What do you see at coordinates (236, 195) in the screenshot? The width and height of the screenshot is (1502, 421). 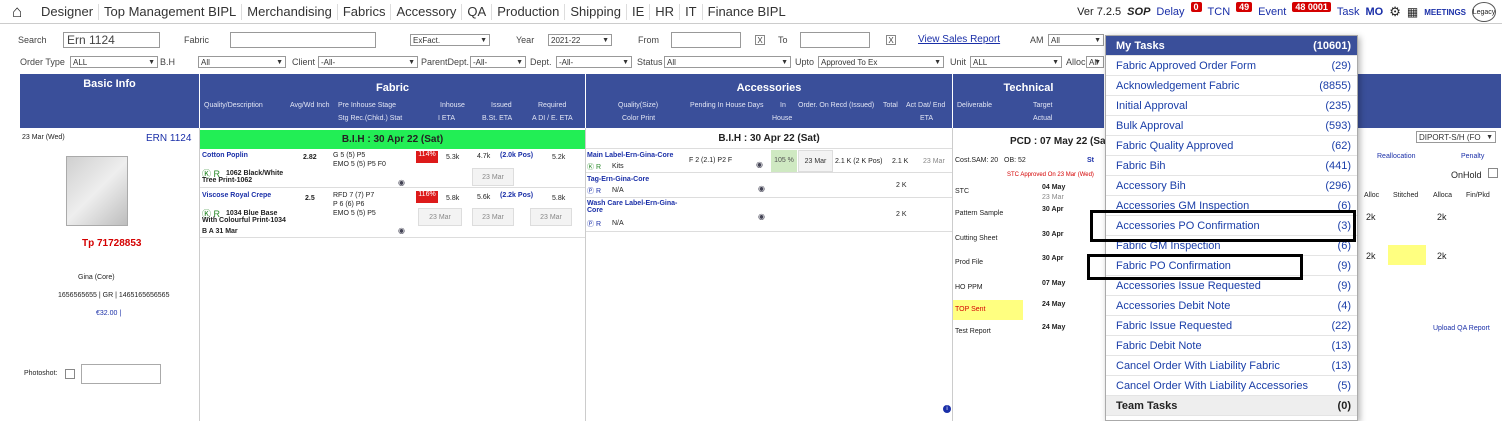 I see `fabric-name: Viscose Royal Crepe` at bounding box center [236, 195].